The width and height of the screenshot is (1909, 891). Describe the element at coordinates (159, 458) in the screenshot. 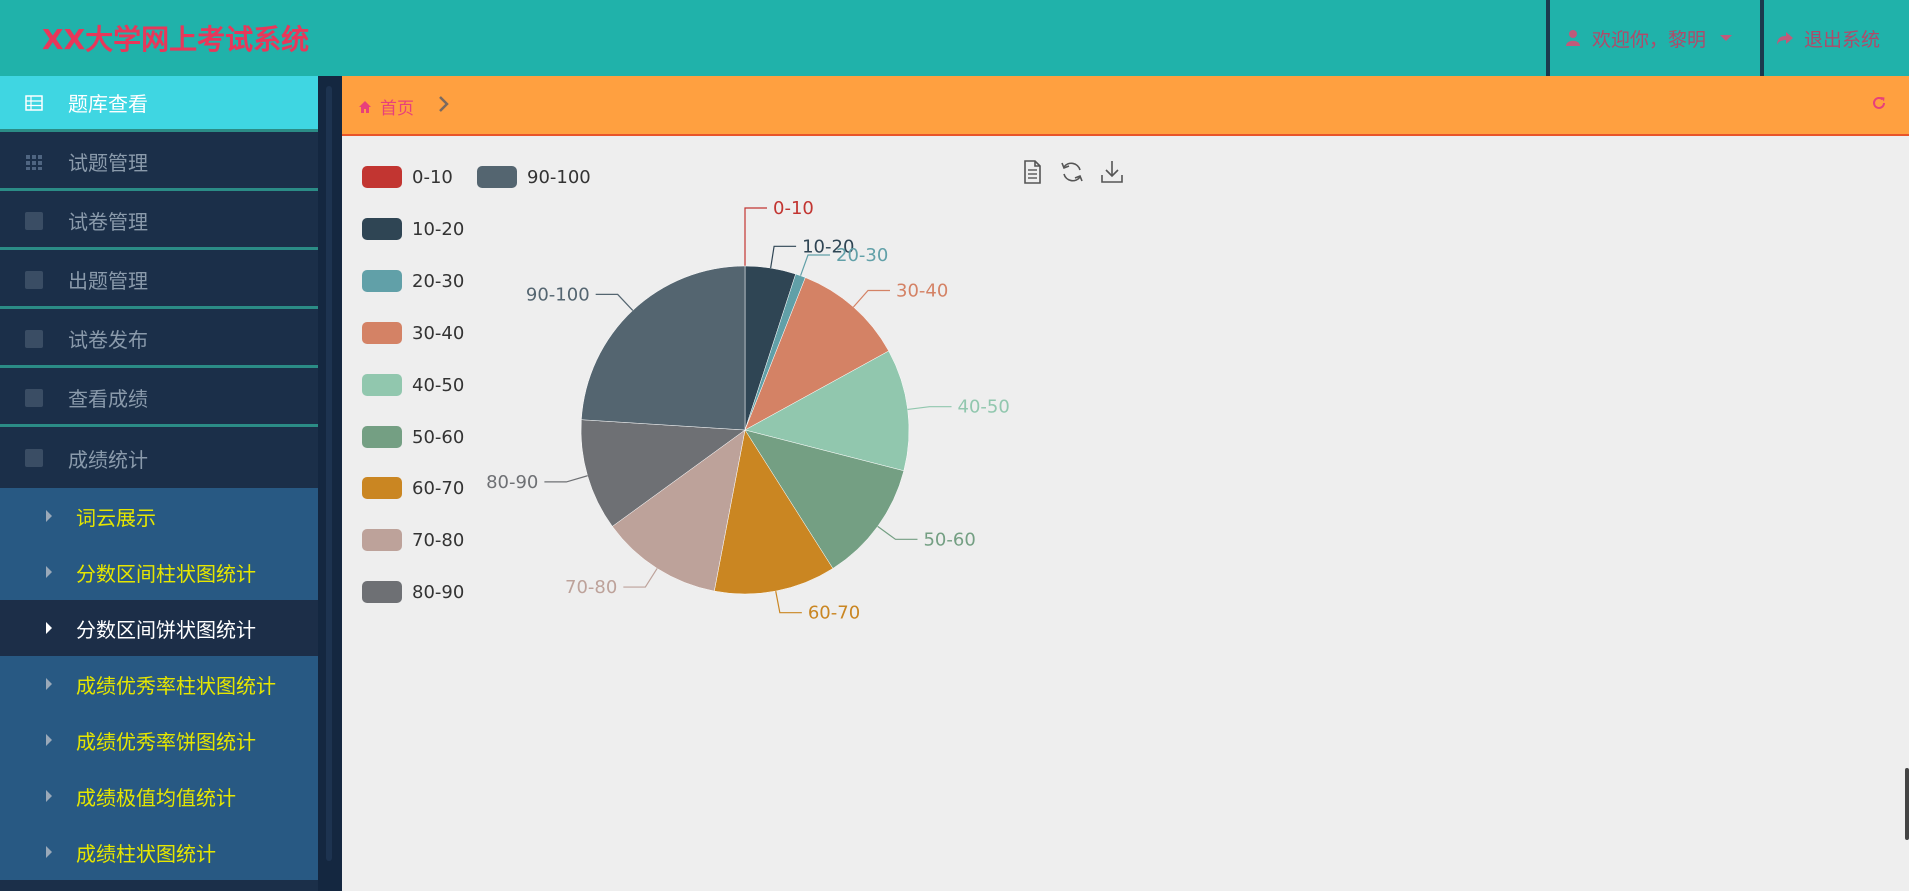

I see `sidebar-item-score-stats: 成绩统计` at that location.